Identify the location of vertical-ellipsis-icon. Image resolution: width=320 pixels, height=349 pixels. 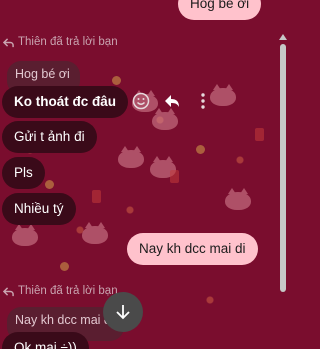
(203, 101).